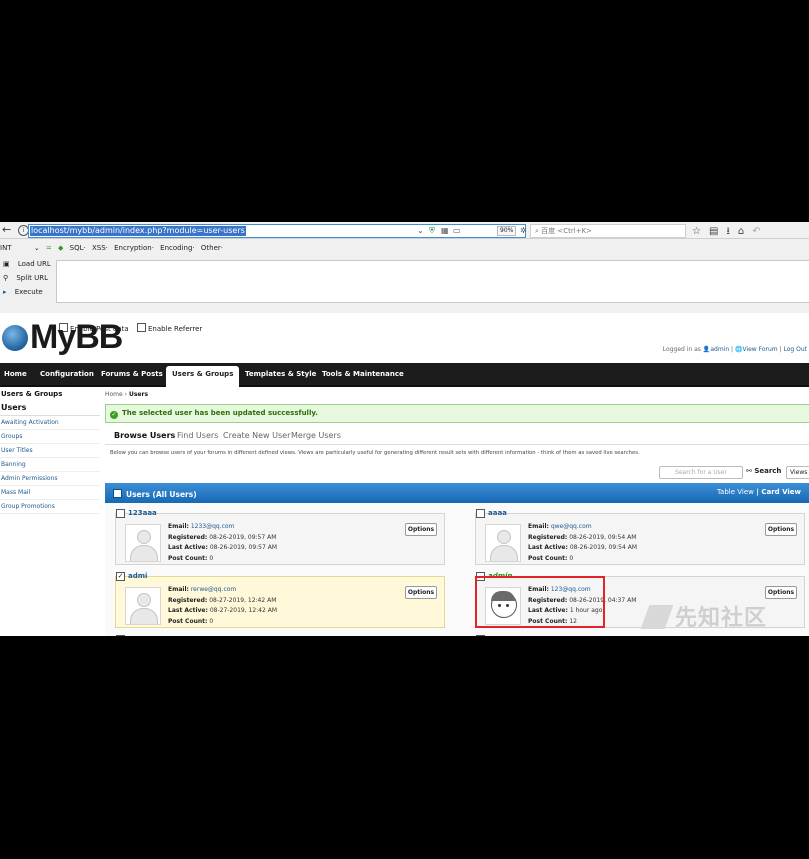 The image size is (809, 859). Describe the element at coordinates (50, 493) in the screenshot. I see `sidebar-item-mass-mail: Mass Mail` at that location.